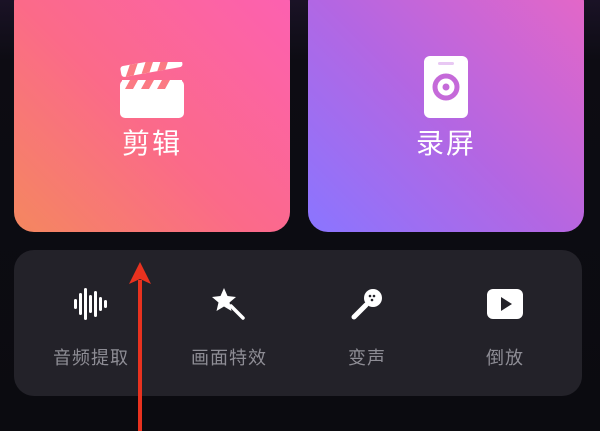  Describe the element at coordinates (505, 304) in the screenshot. I see `play-reverse-icon` at that location.